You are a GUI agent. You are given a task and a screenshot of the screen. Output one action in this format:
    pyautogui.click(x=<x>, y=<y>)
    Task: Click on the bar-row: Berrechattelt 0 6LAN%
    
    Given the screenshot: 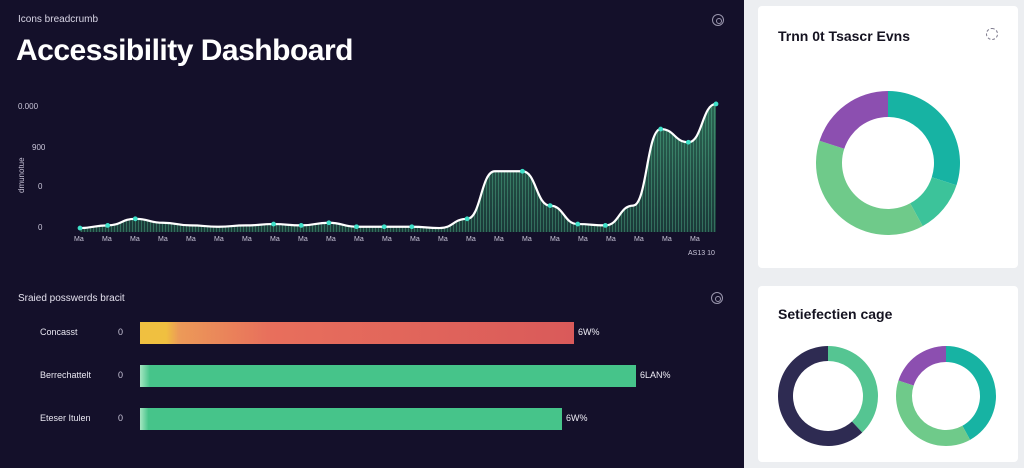 What is the action you would take?
    pyautogui.click(x=372, y=376)
    